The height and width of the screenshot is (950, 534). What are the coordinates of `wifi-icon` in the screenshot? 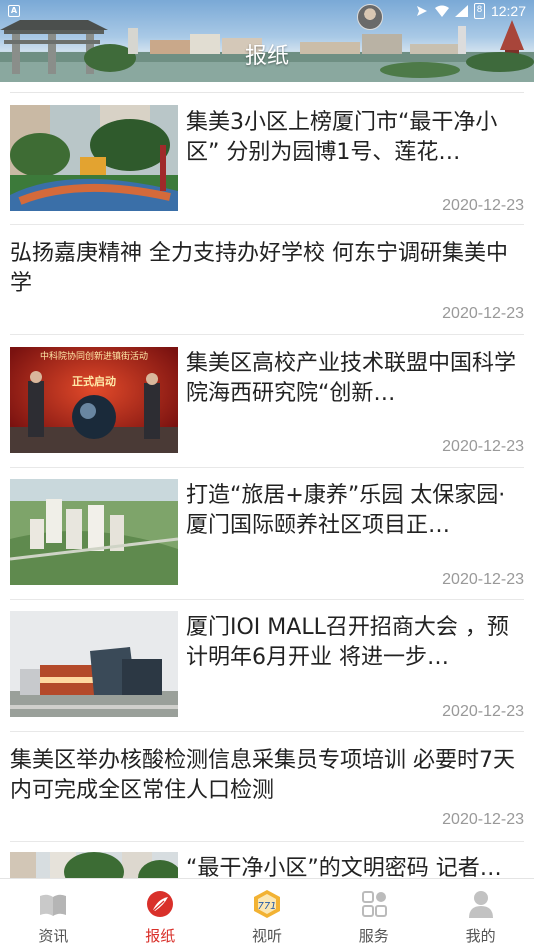 It's located at (441, 11).